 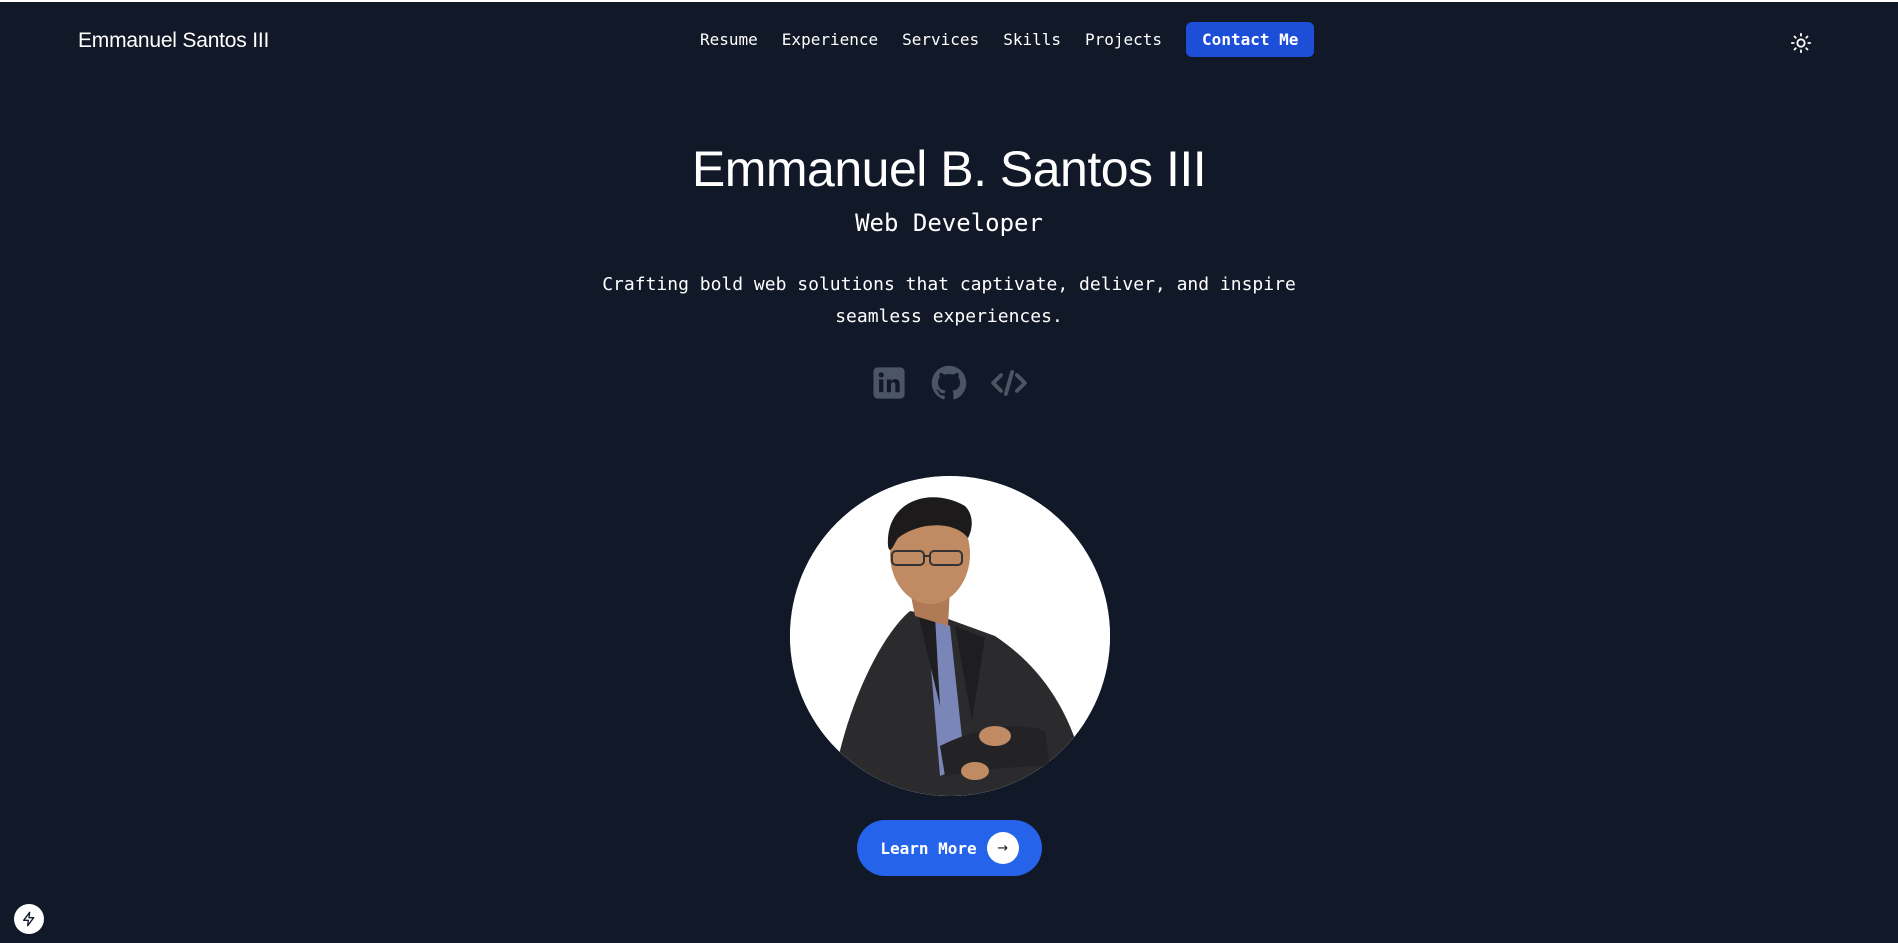 I want to click on hero-name: Emmanuel B. Santos III, so click(x=949, y=169).